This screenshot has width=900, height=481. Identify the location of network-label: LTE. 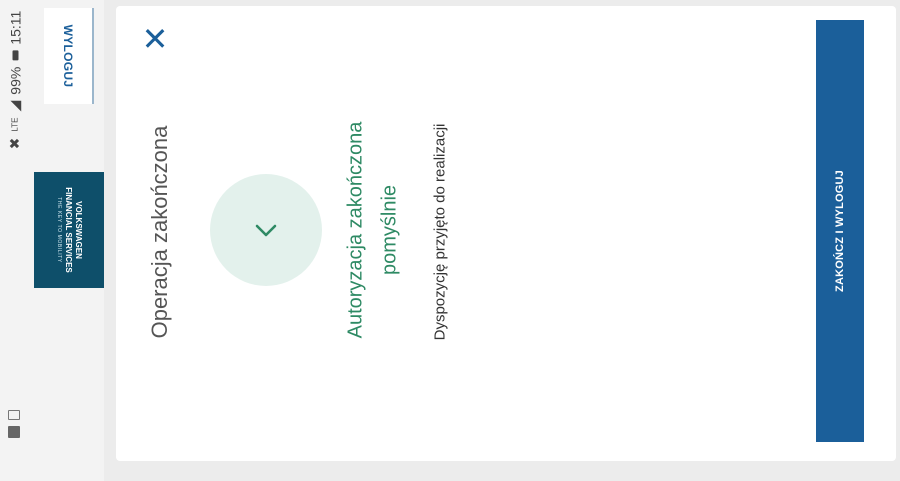
(15, 124).